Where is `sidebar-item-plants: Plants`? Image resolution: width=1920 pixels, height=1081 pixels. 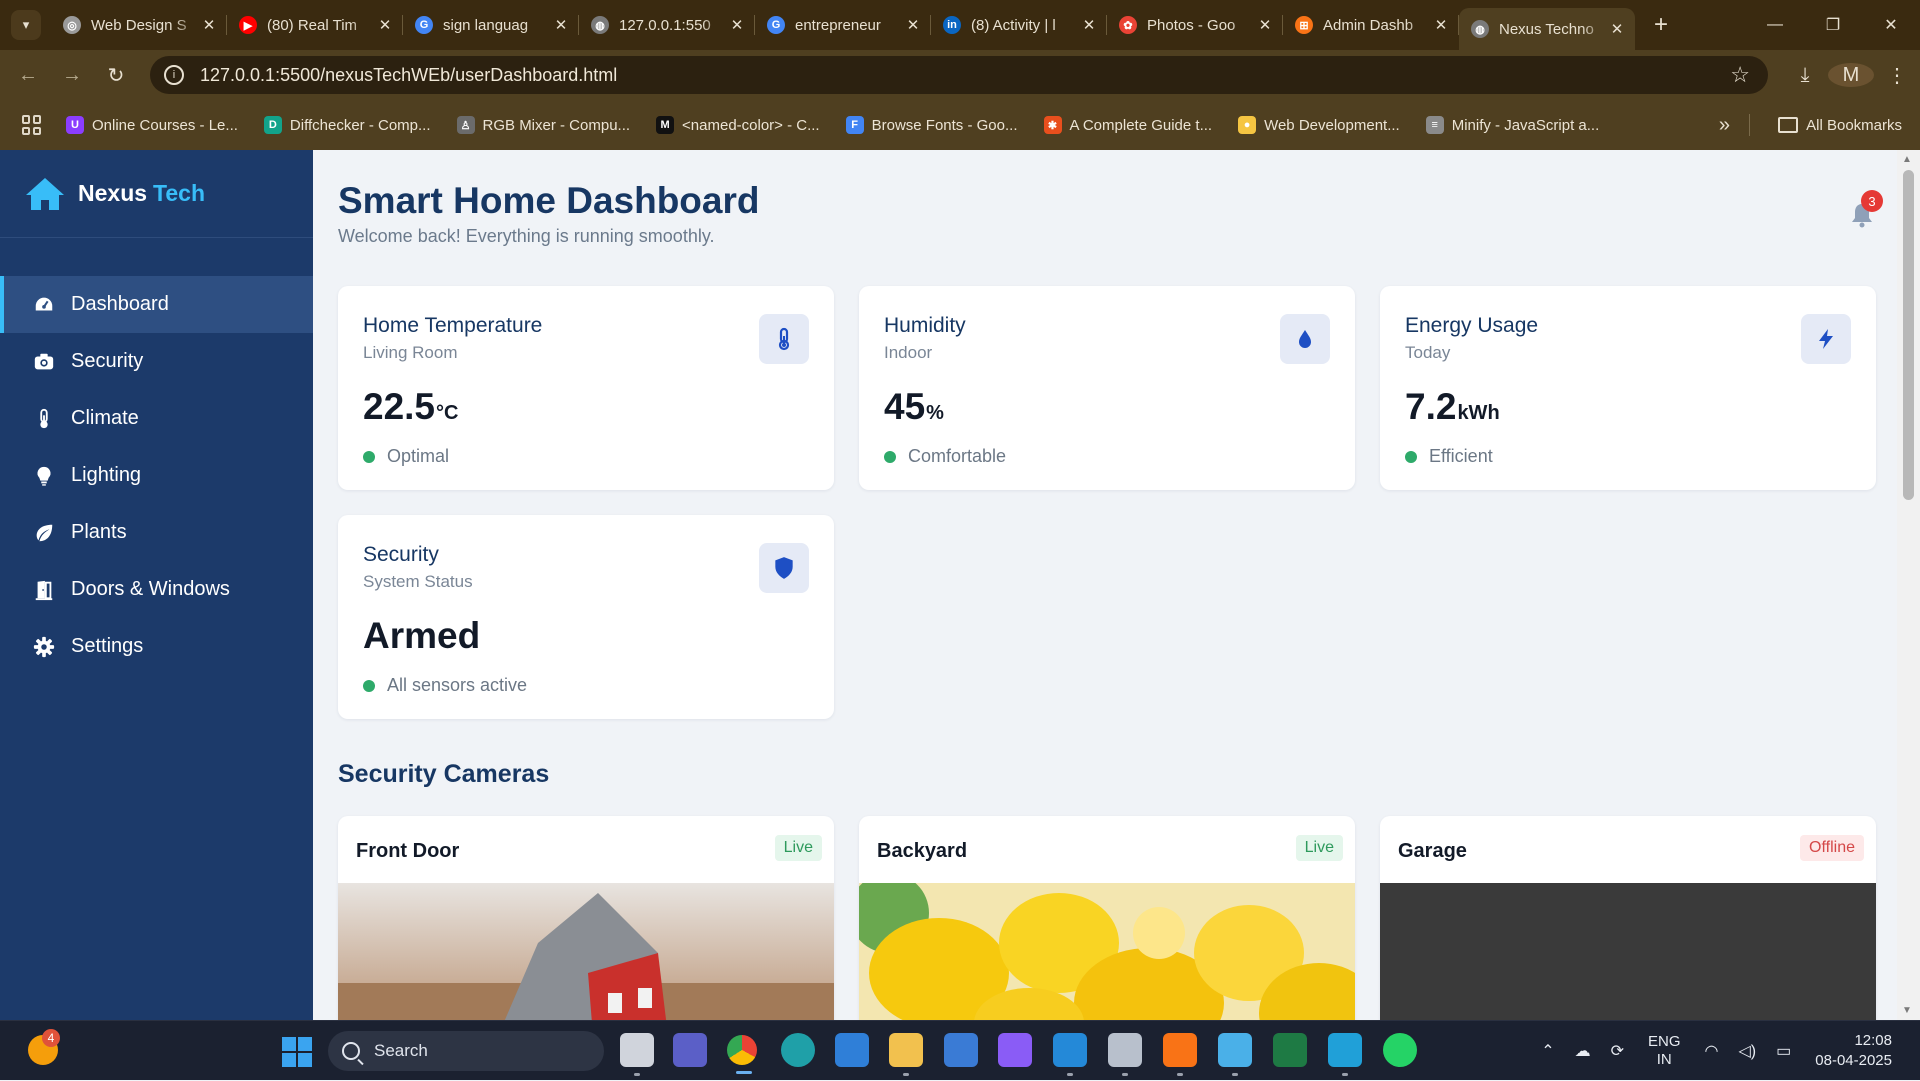
sidebar-item-plants: Plants is located at coordinates (156, 532).